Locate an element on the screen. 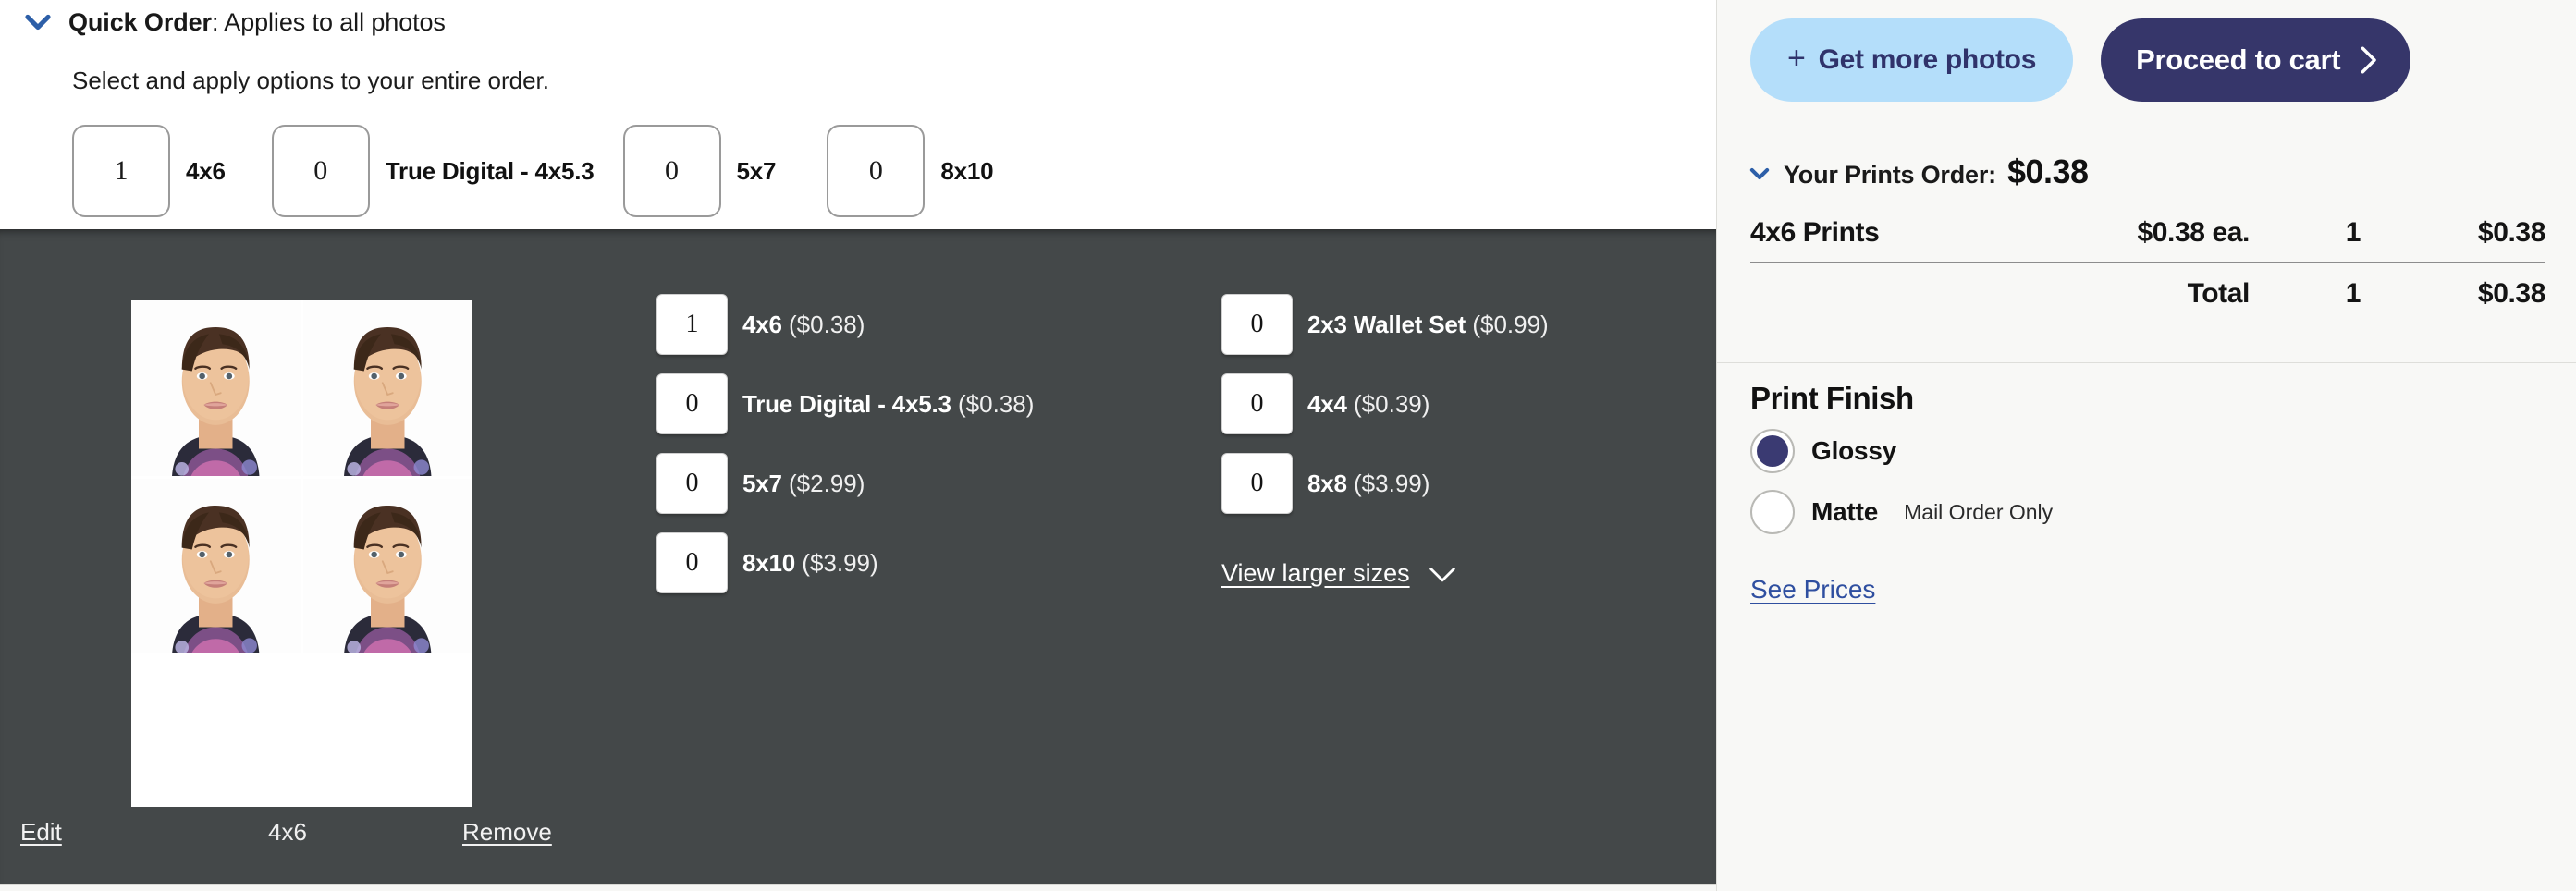 The width and height of the screenshot is (2576, 891). table-row: 4x6 Prints $0.38 ea. 1 $0.38 is located at coordinates (2148, 237).